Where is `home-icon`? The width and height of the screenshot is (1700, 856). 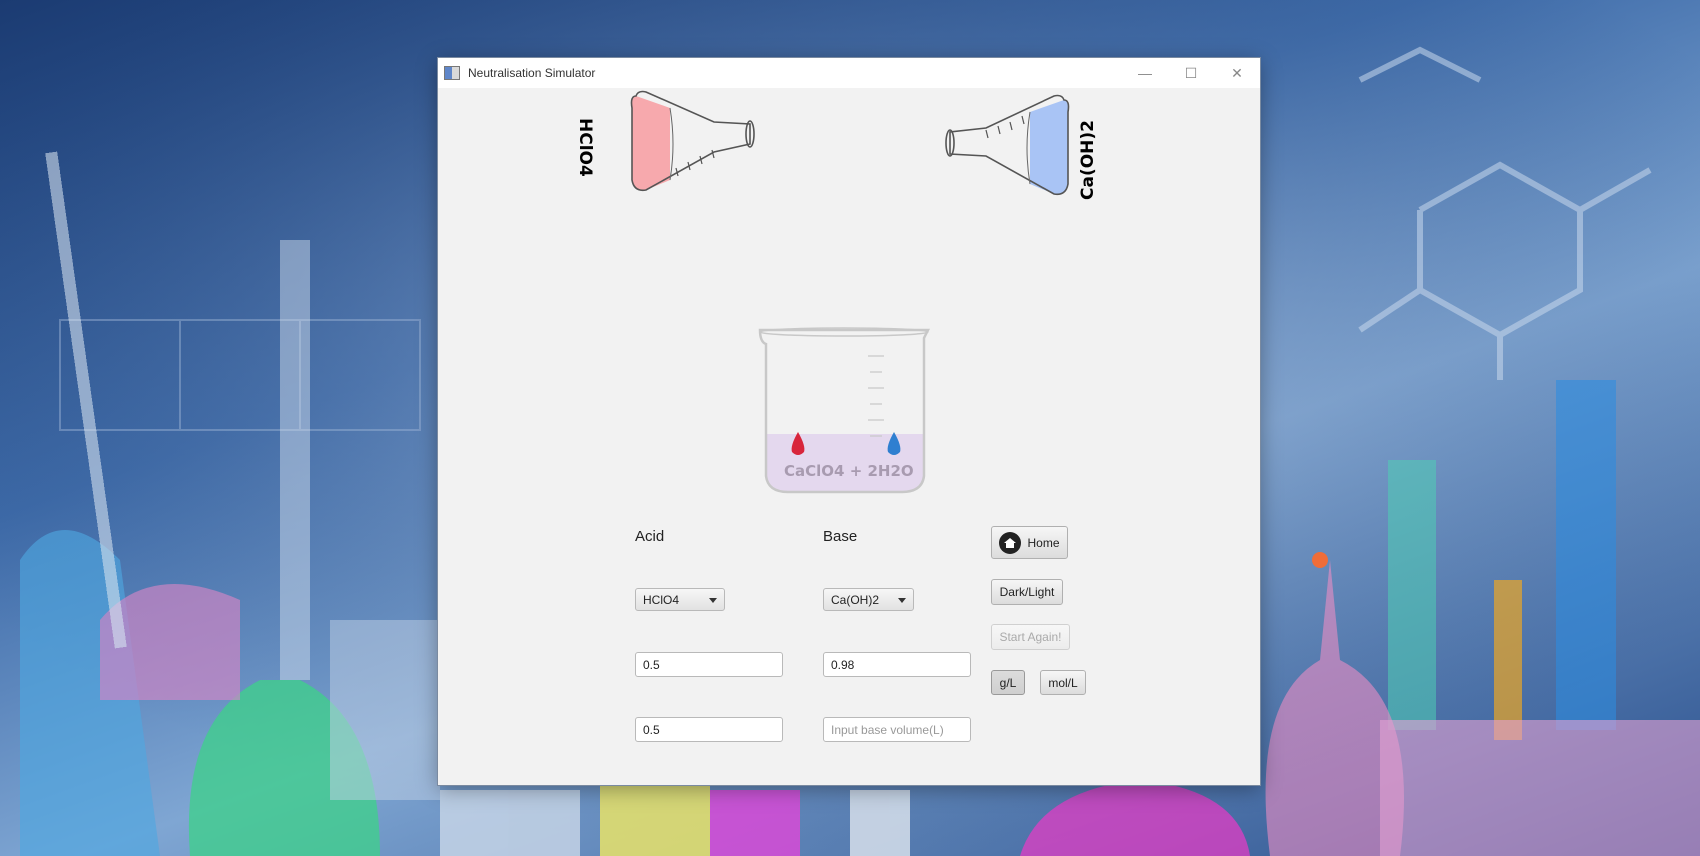
home-icon is located at coordinates (1010, 542).